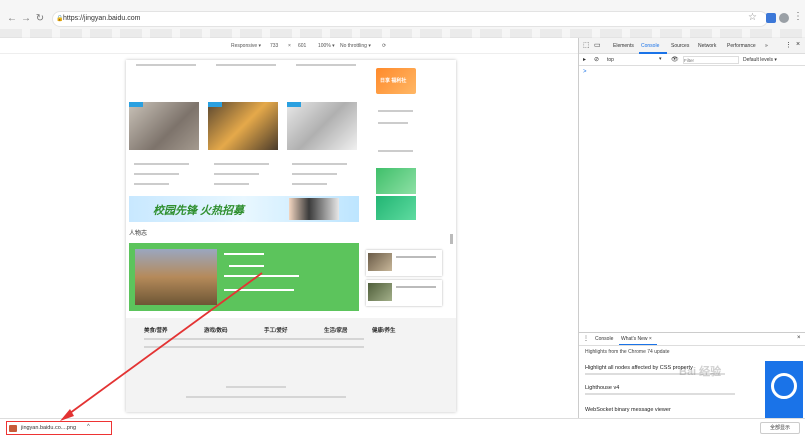 This screenshot has height=436, width=805. What do you see at coordinates (650, 46) in the screenshot?
I see `tab-console: Console` at bounding box center [650, 46].